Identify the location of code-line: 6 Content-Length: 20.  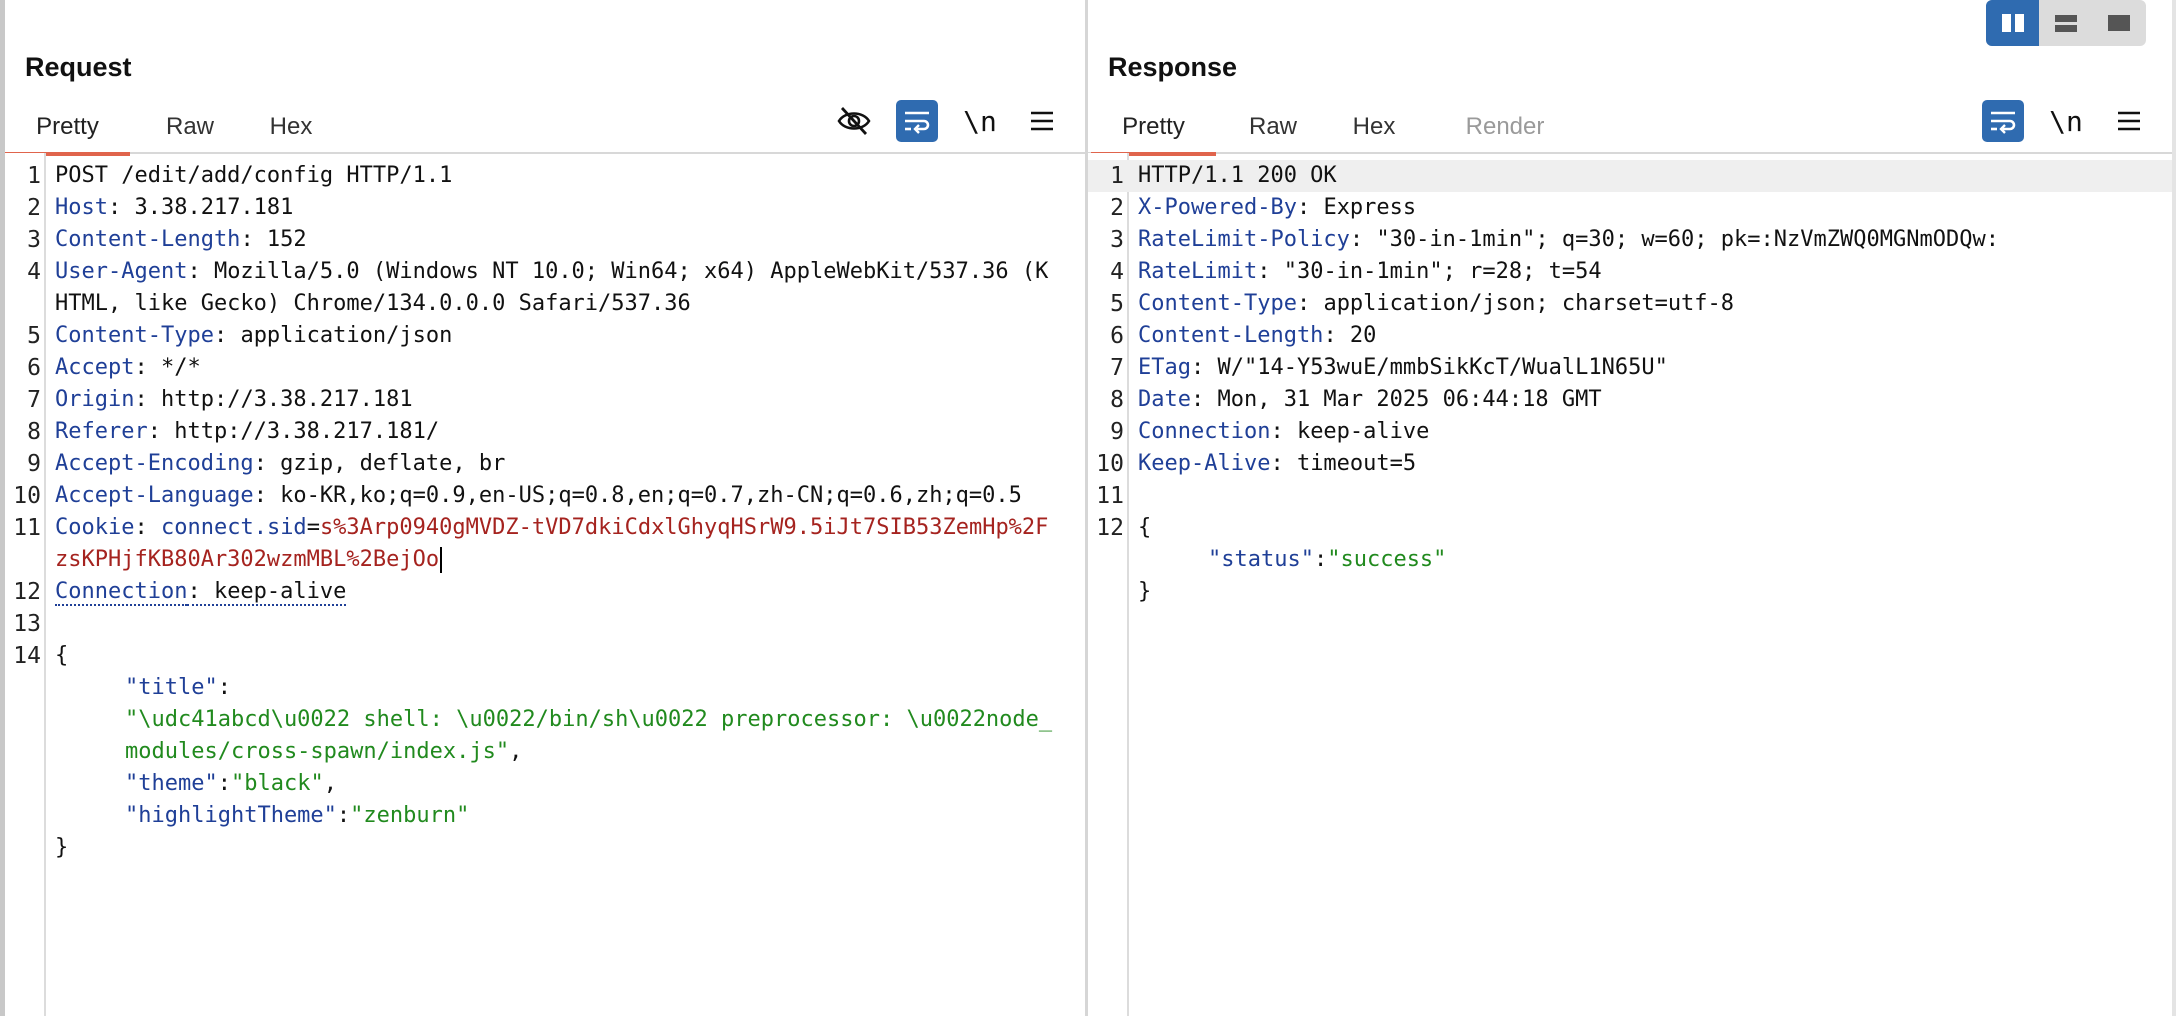
(1630, 336).